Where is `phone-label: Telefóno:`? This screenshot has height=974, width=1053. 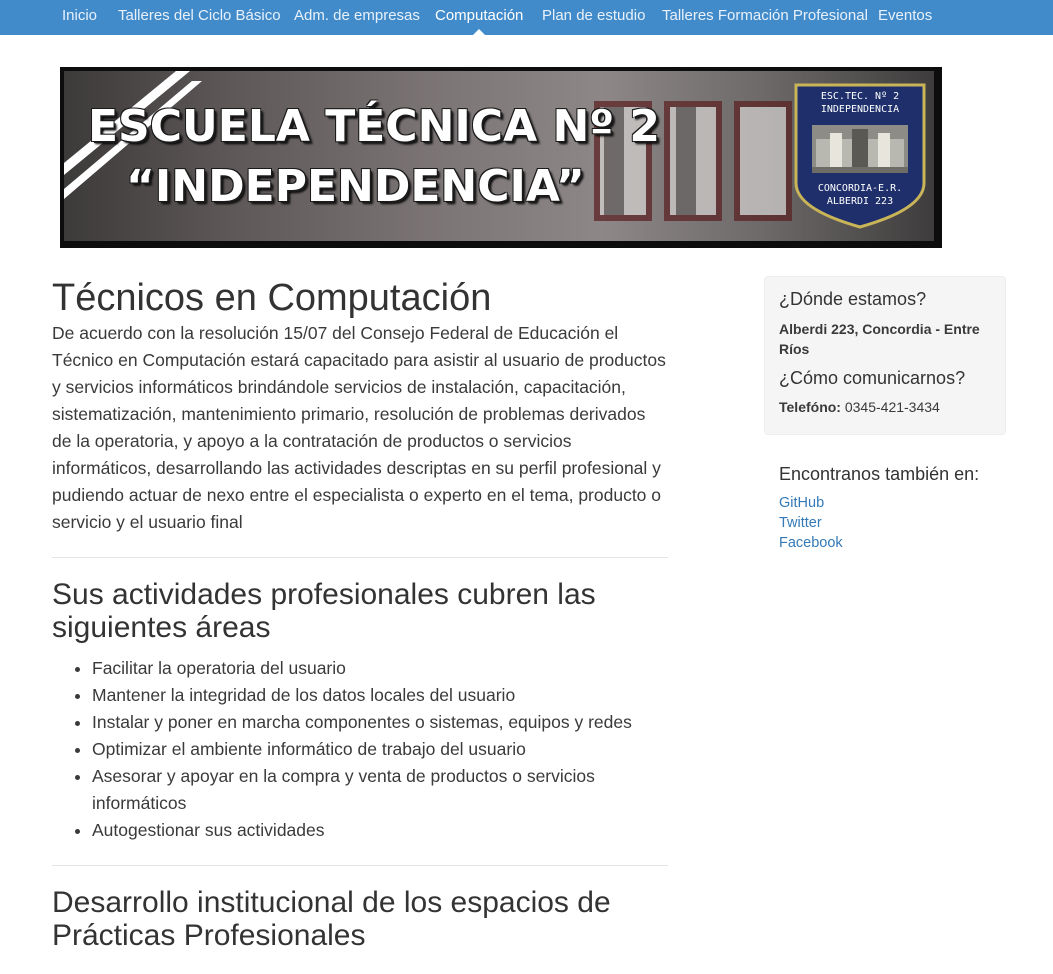 phone-label: Telefóno: is located at coordinates (810, 407).